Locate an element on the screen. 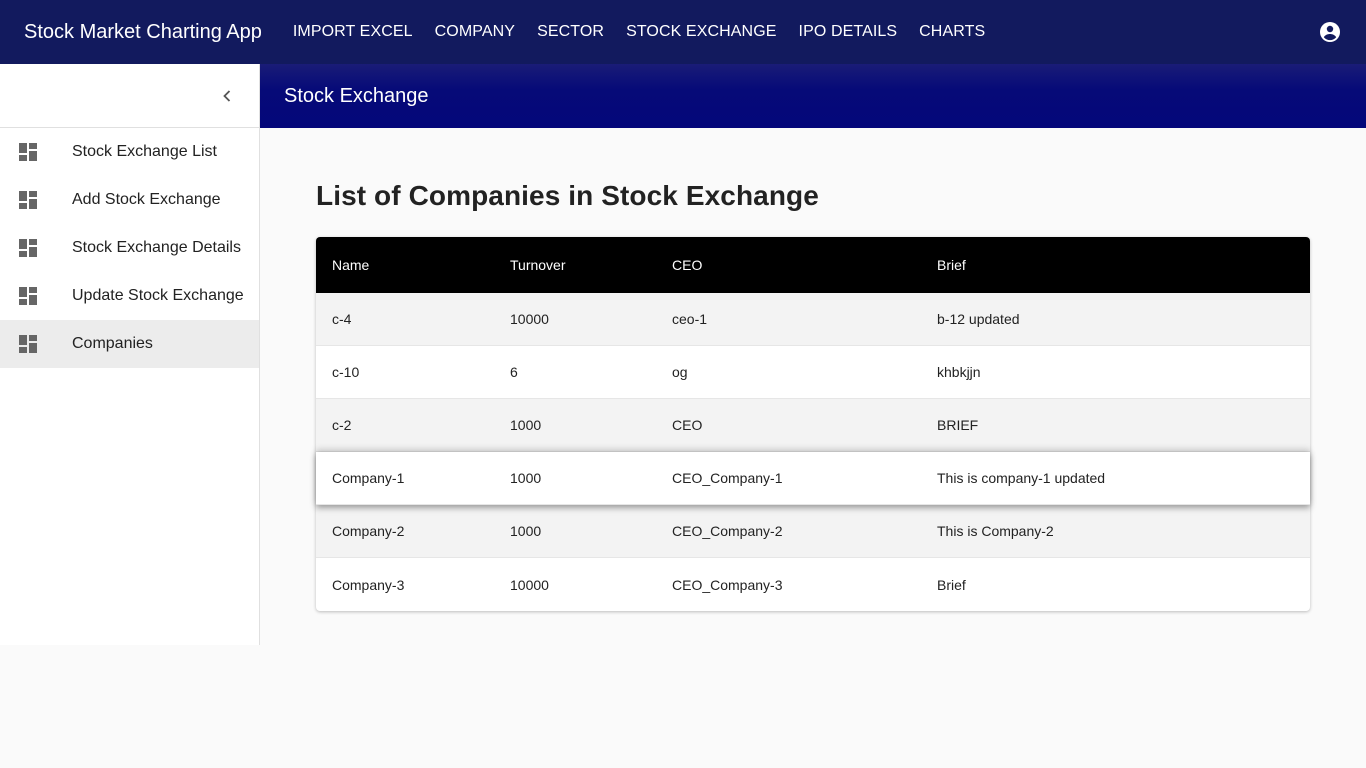 This screenshot has width=1366, height=768. cell-name: c-10 is located at coordinates (346, 372).